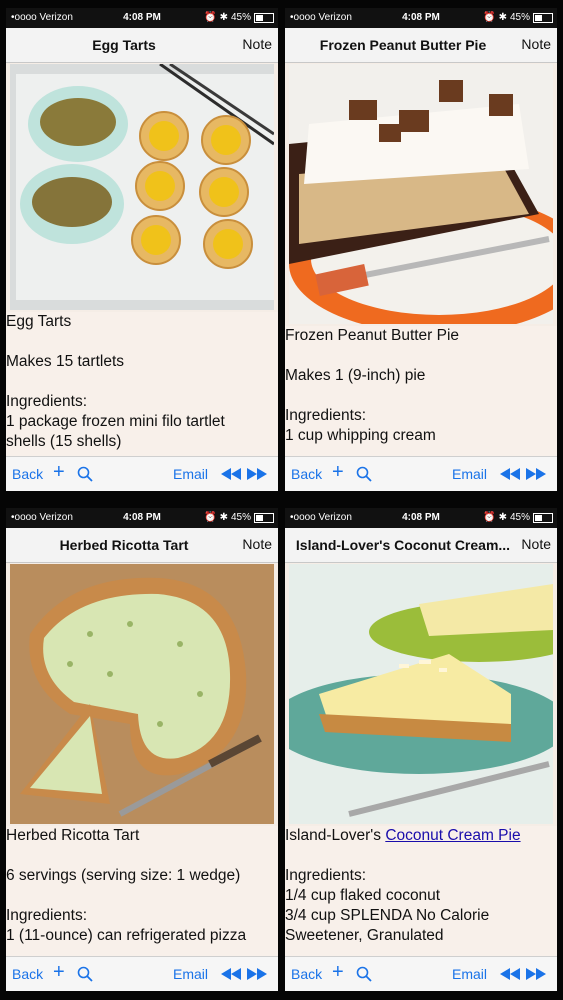  What do you see at coordinates (360, 435) in the screenshot?
I see `text-line: 1 cup whipping cream` at bounding box center [360, 435].